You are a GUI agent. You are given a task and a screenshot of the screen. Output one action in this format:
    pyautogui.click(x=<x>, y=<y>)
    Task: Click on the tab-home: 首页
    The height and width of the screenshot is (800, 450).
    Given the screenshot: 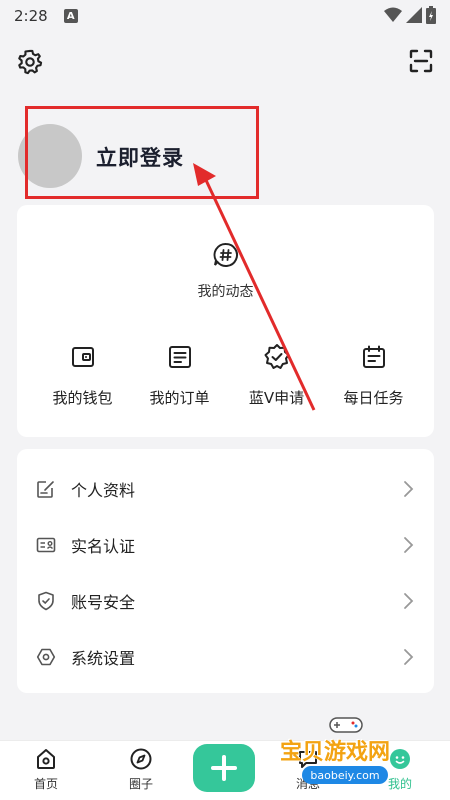 What is the action you would take?
    pyautogui.click(x=46, y=769)
    